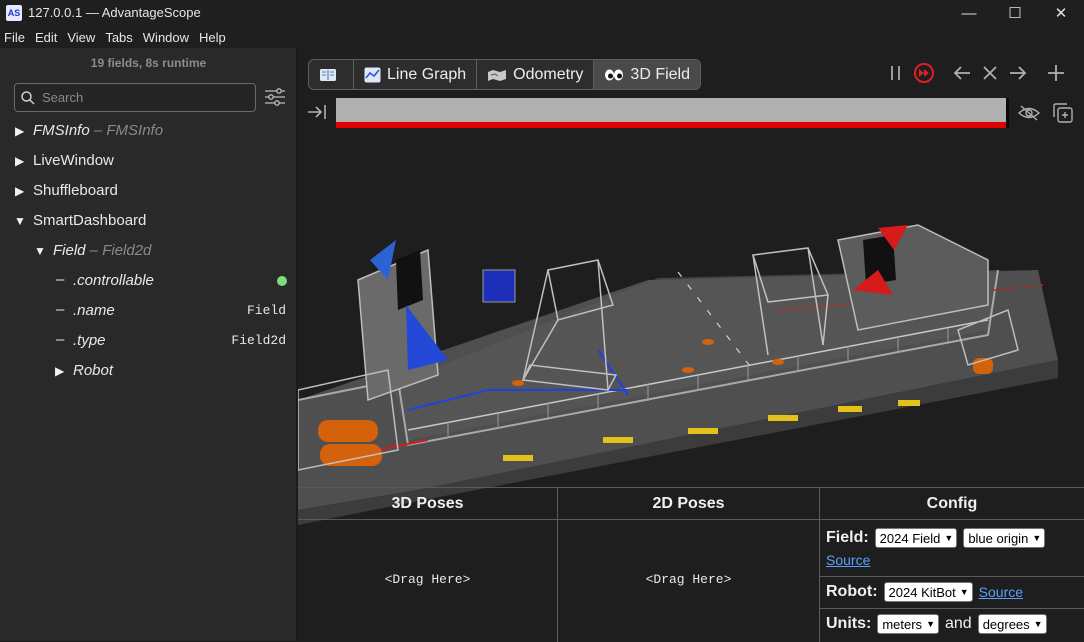  Describe the element at coordinates (542, 13) in the screenshot. I see `title-bar: AS 127.0.0.1 — AdvantageScope — ☐ ✕` at that location.